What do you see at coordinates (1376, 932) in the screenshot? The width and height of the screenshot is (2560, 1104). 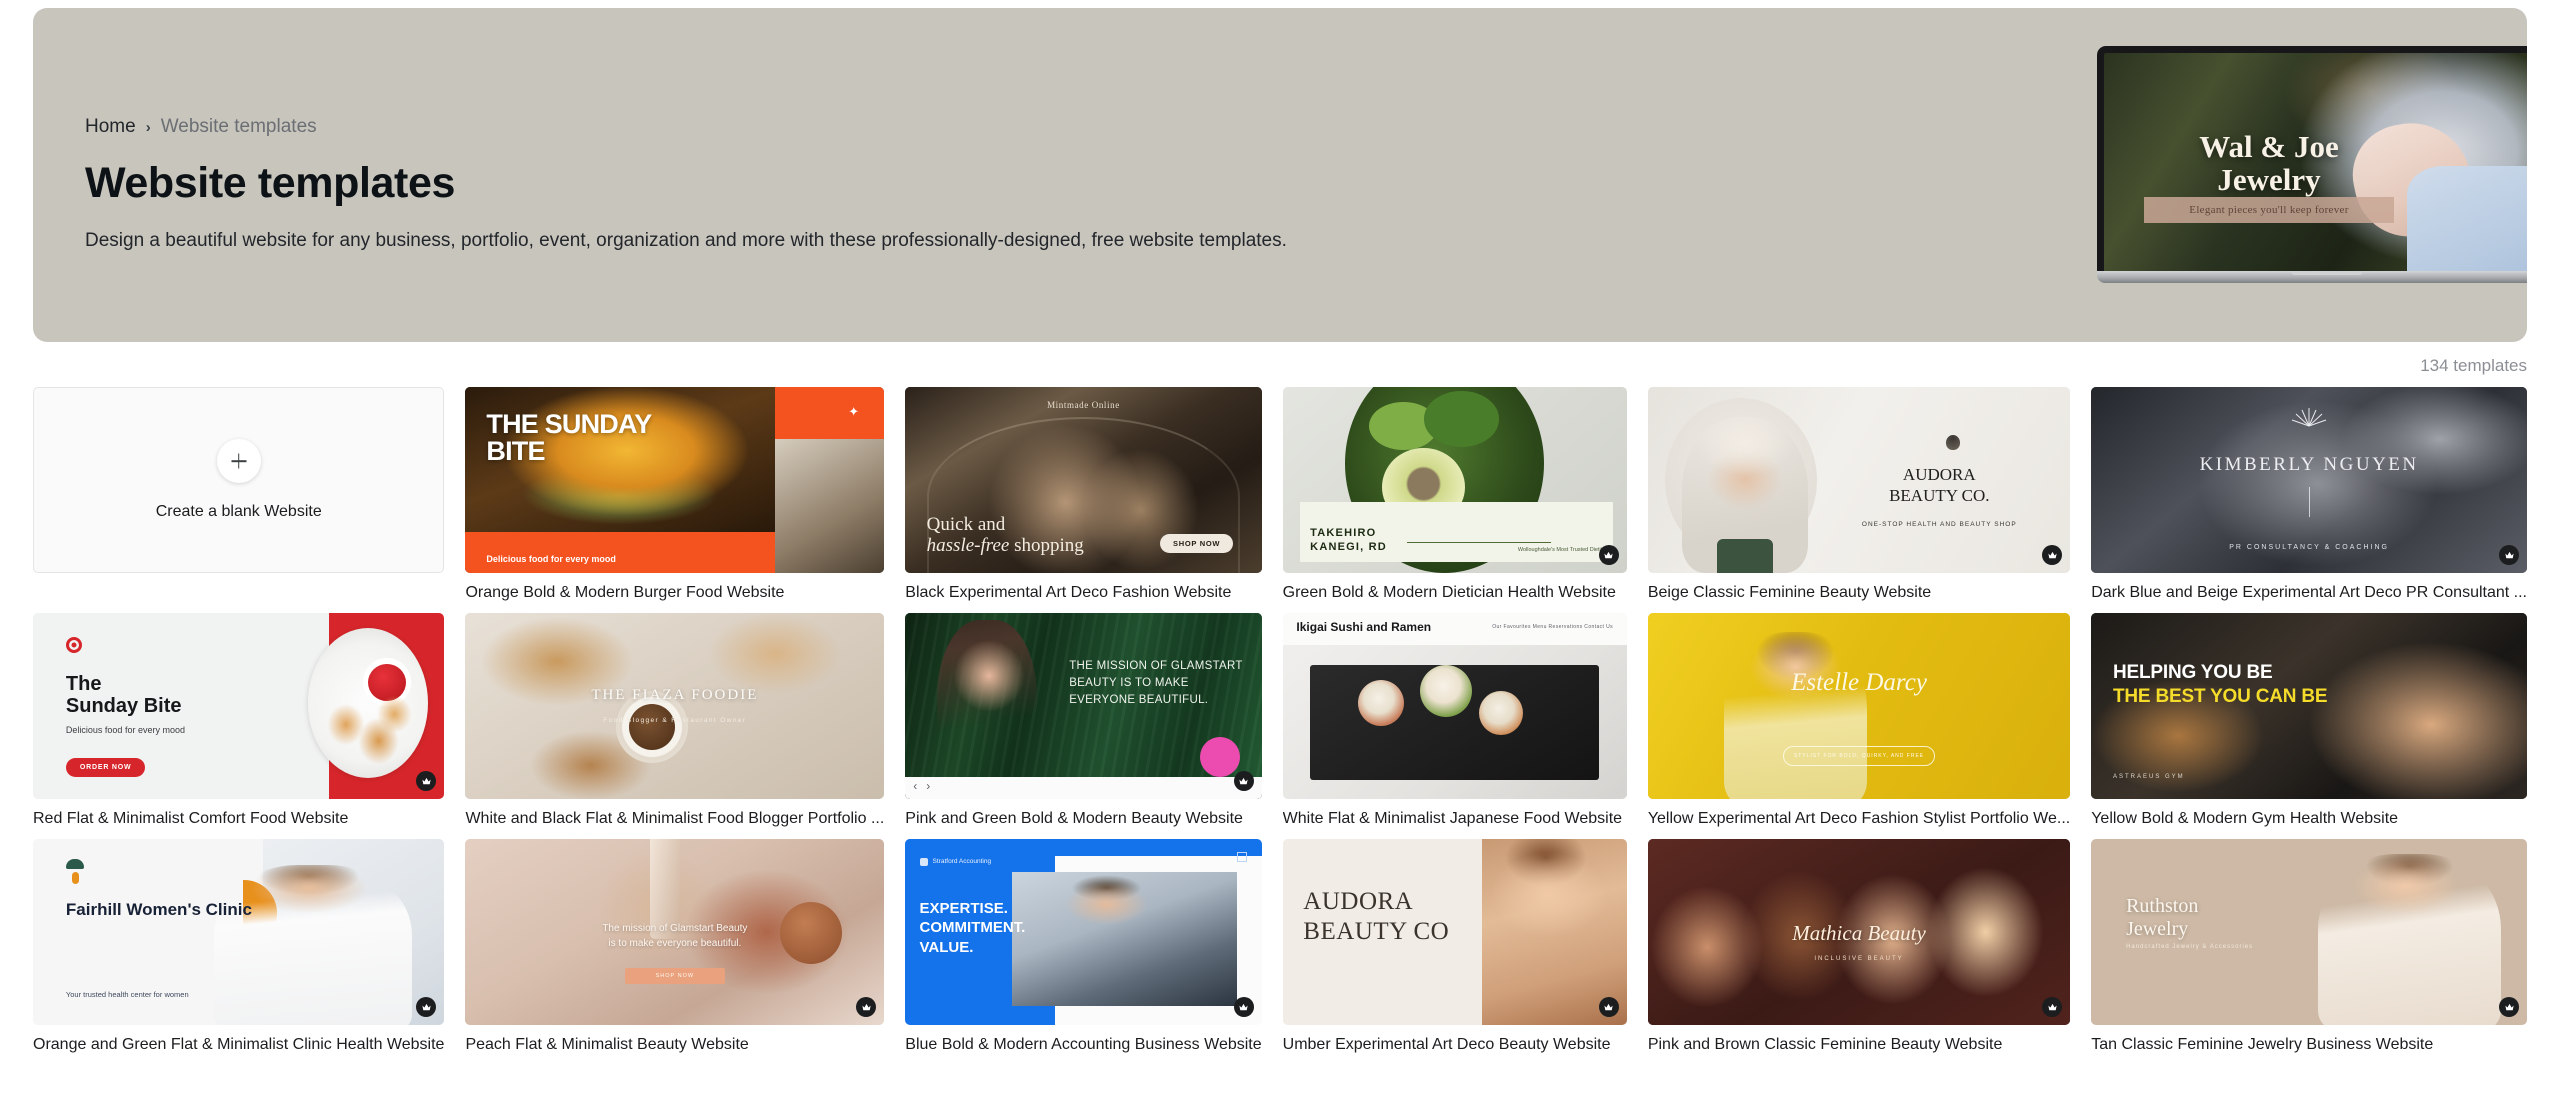 I see `thumb-name-line2: BEAUTY CO` at bounding box center [1376, 932].